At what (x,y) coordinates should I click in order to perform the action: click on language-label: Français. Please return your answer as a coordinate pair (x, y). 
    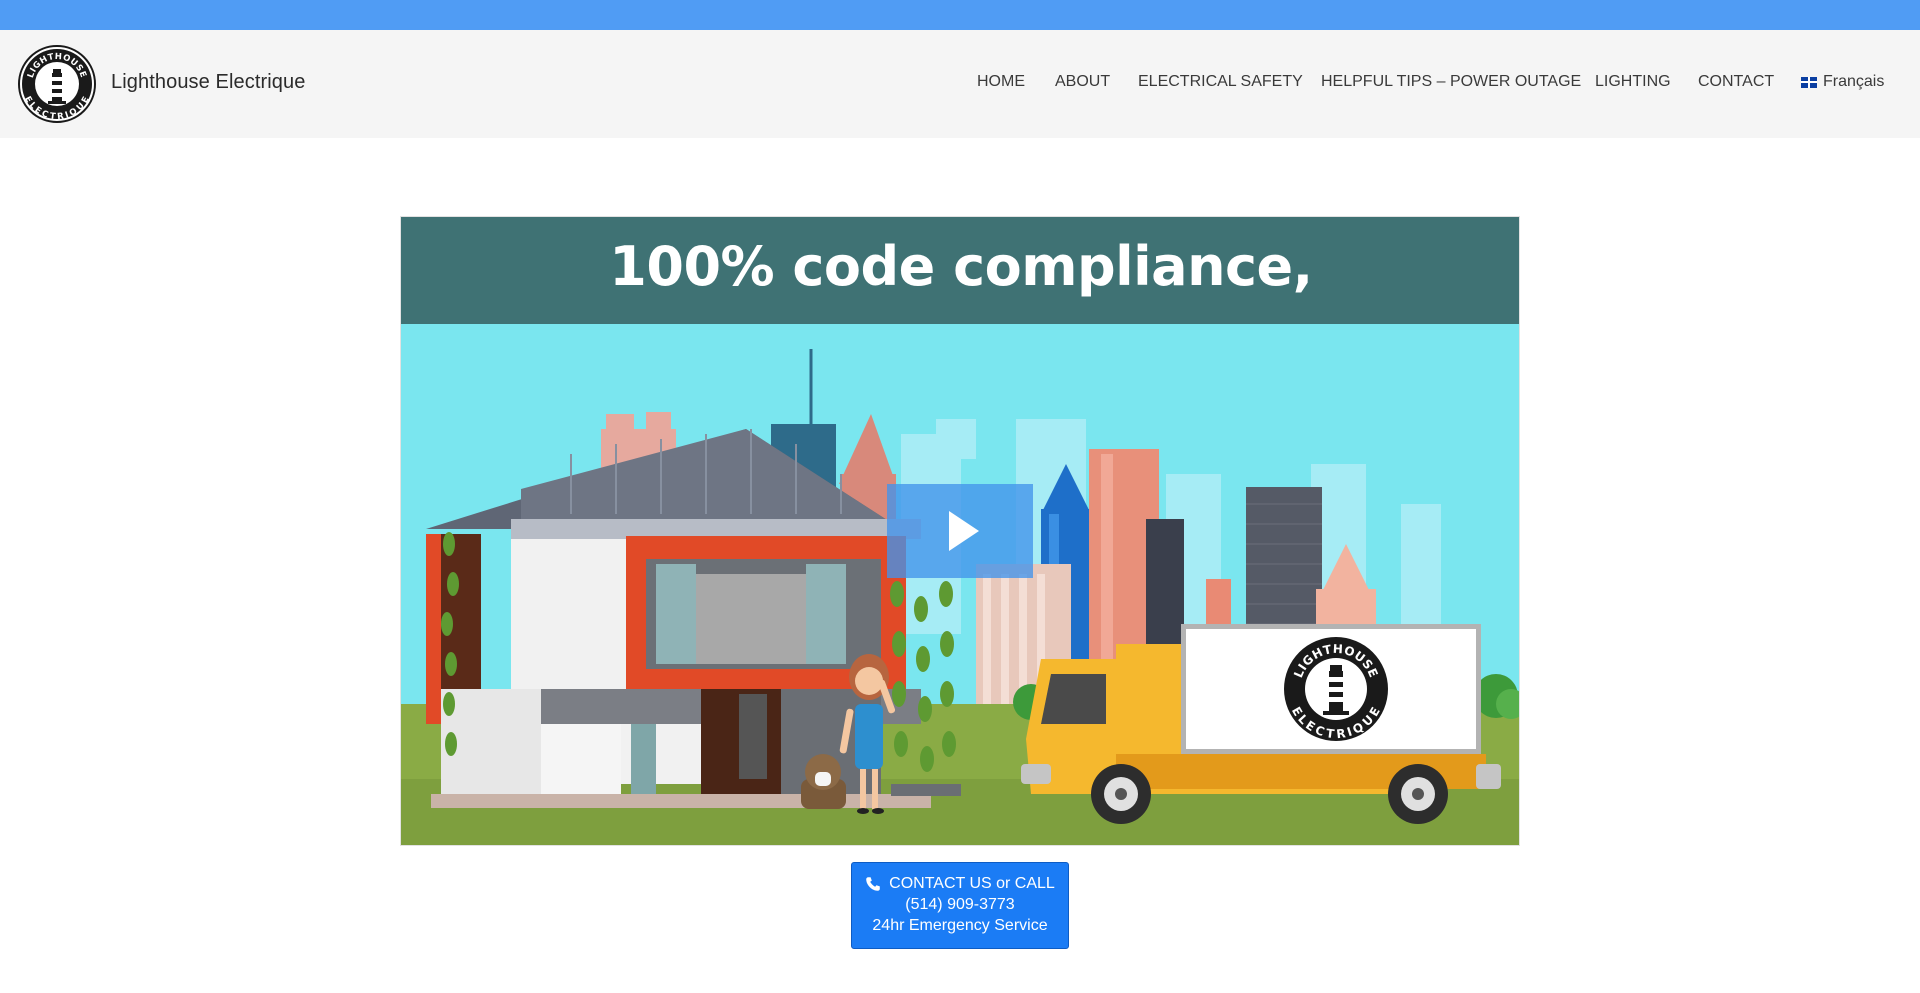
    Looking at the image, I should click on (1854, 81).